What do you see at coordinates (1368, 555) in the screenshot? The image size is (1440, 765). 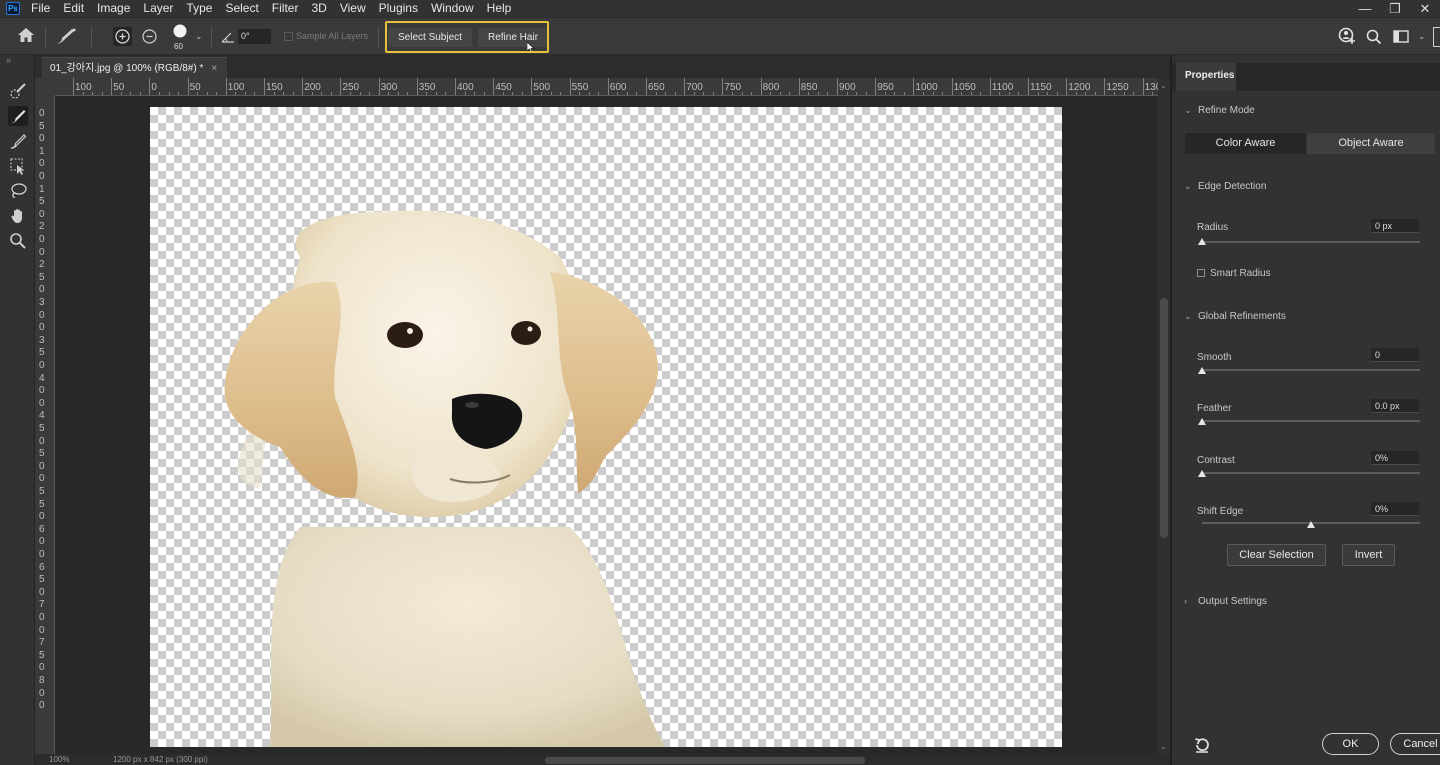 I see `invert-button: Invert` at bounding box center [1368, 555].